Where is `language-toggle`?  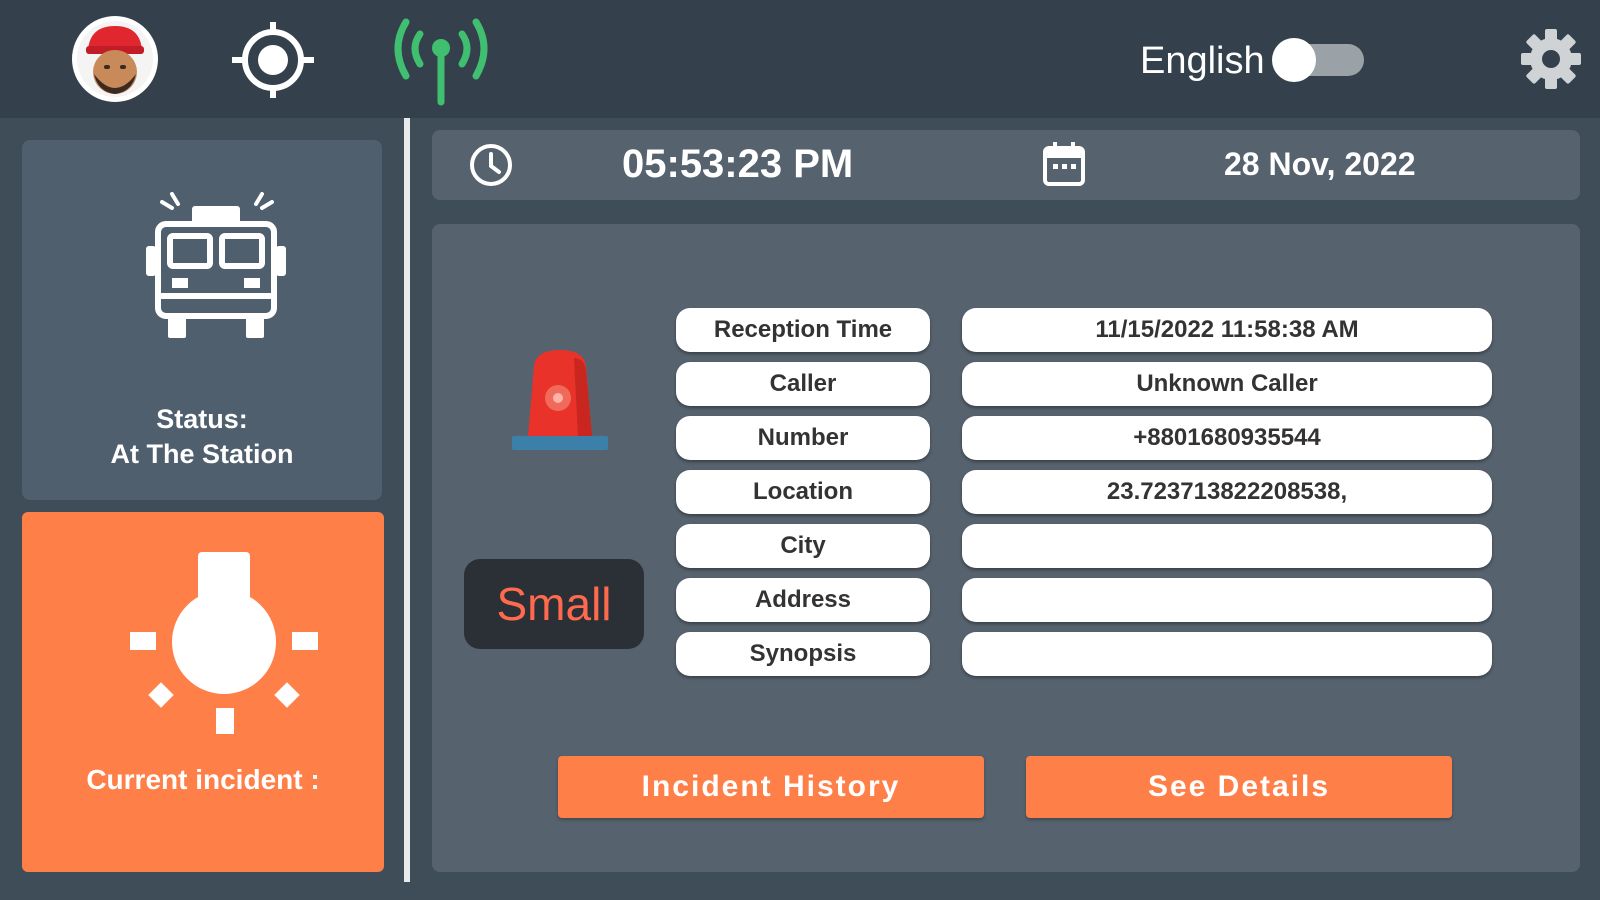 language-toggle is located at coordinates (1318, 60).